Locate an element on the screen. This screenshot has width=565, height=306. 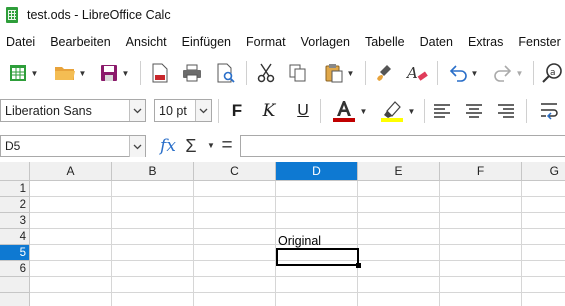
wrap-text-icon is located at coordinates (549, 111).